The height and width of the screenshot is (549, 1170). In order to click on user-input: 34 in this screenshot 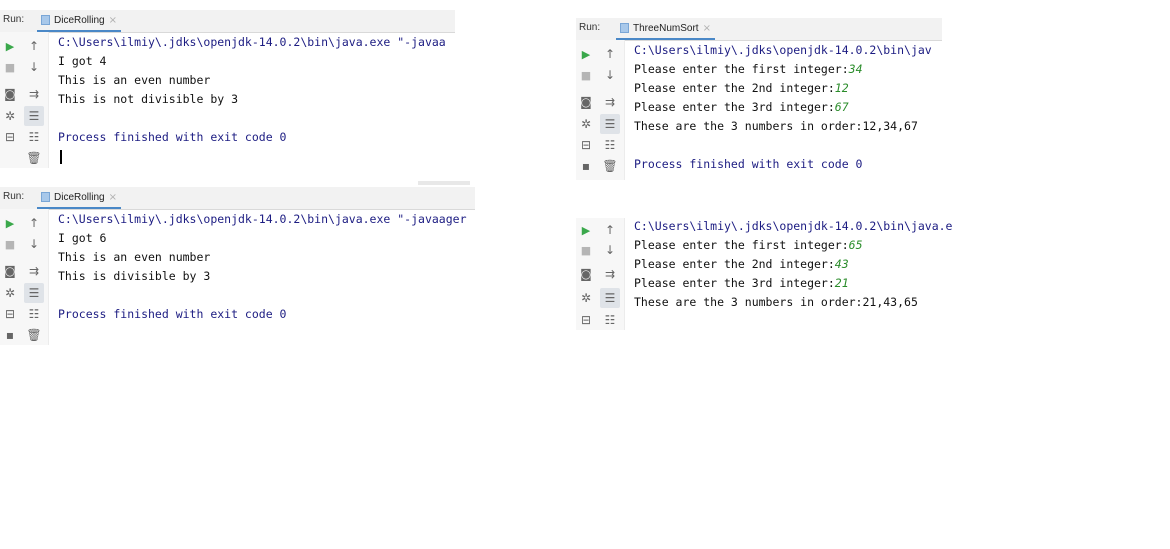, I will do `click(855, 69)`.